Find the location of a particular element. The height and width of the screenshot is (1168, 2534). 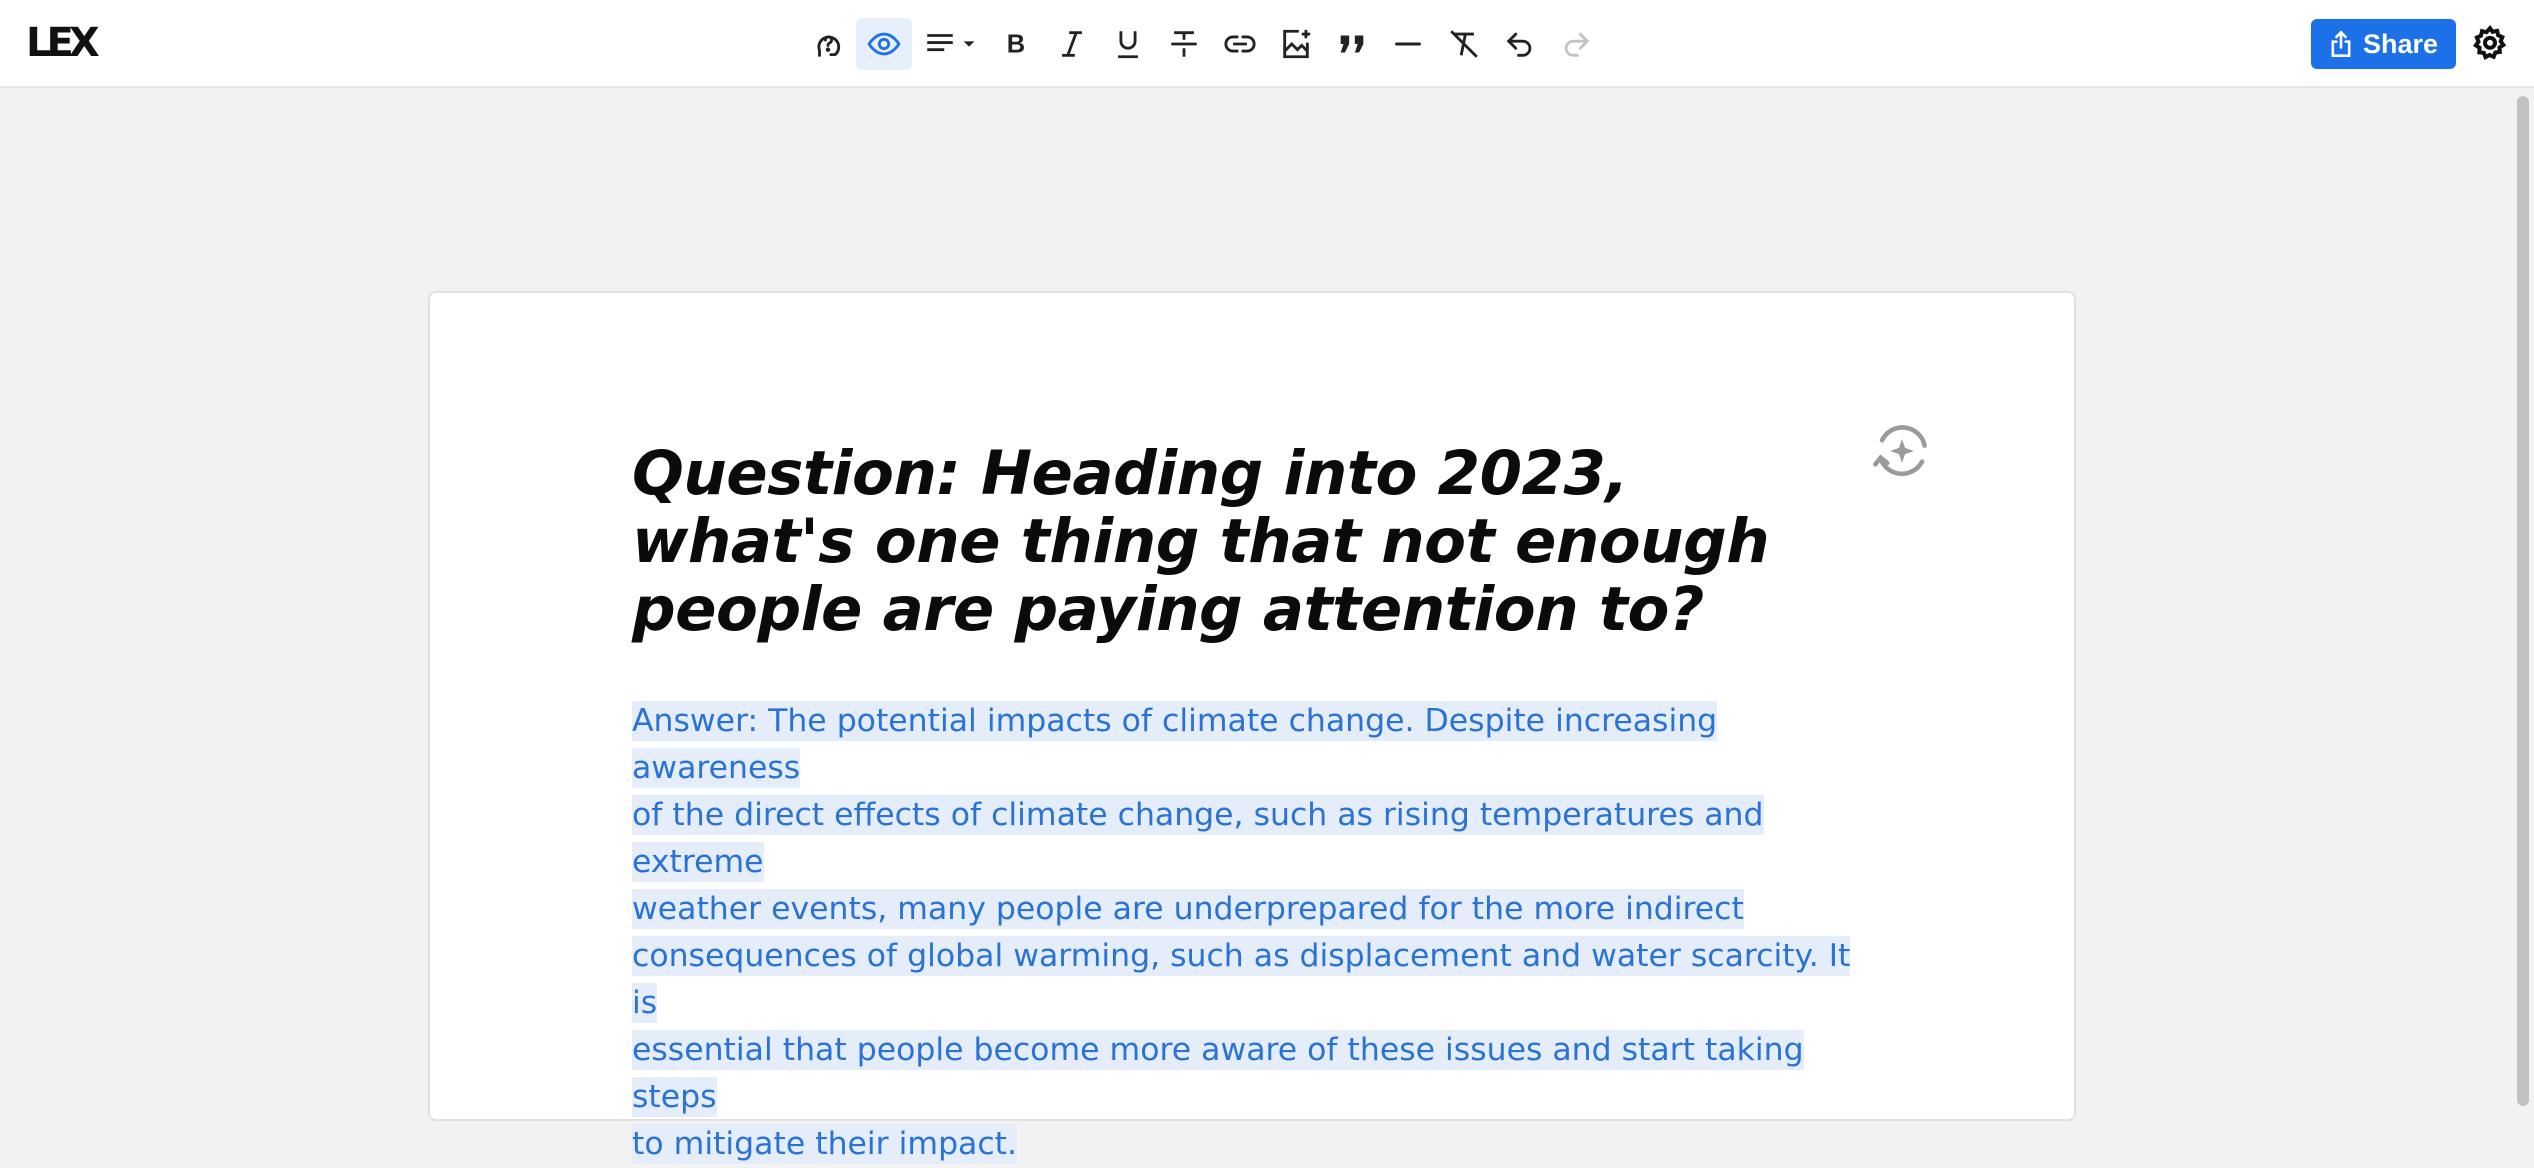

italic-button is located at coordinates (1072, 44).